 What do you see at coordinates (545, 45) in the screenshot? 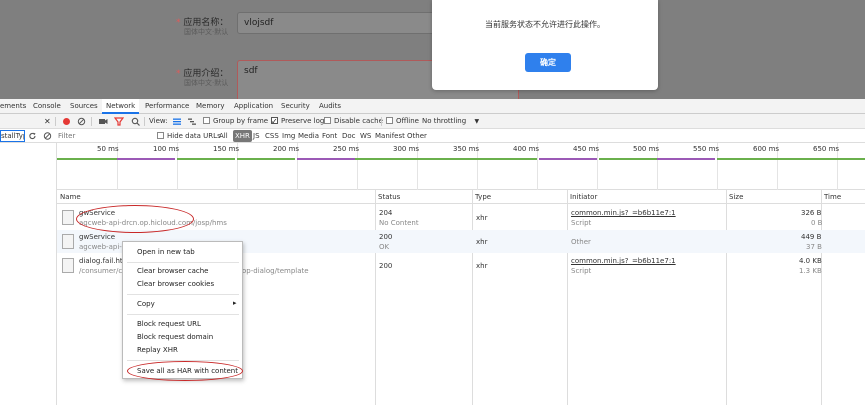
I see `alert-dialog: 当前服务状态不允许进行此操作。 确定` at bounding box center [545, 45].